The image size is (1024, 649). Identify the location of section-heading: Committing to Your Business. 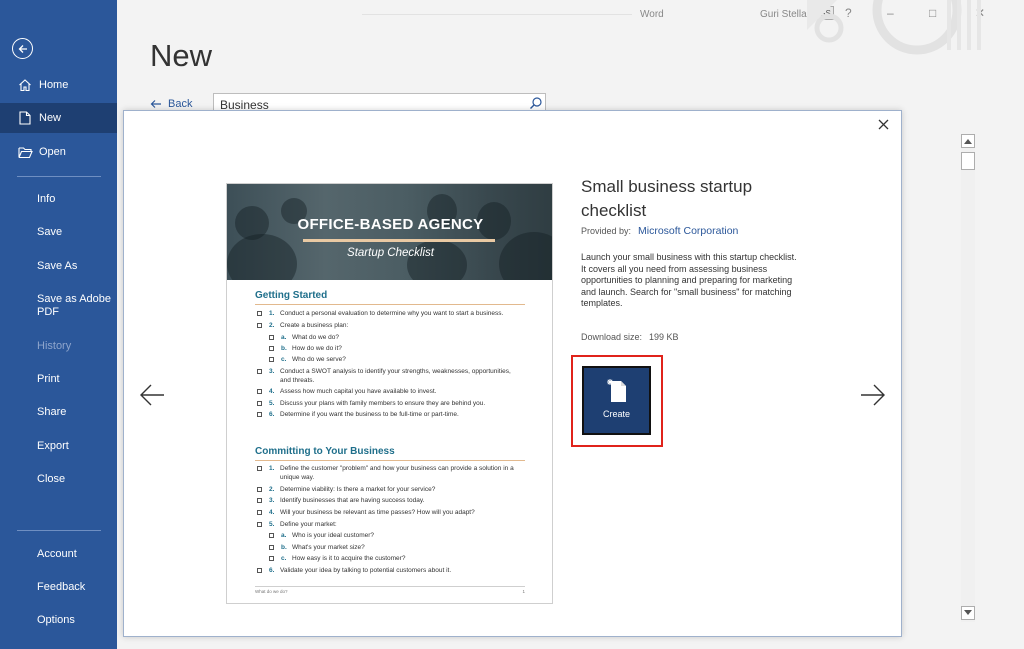
(325, 451).